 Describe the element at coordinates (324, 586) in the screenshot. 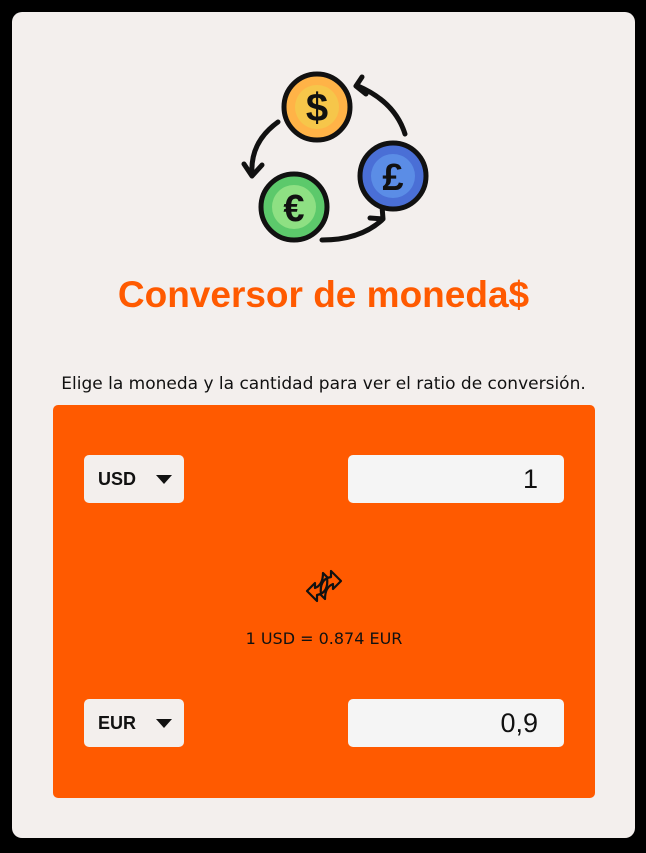

I see `swap-arrows-icon` at that location.